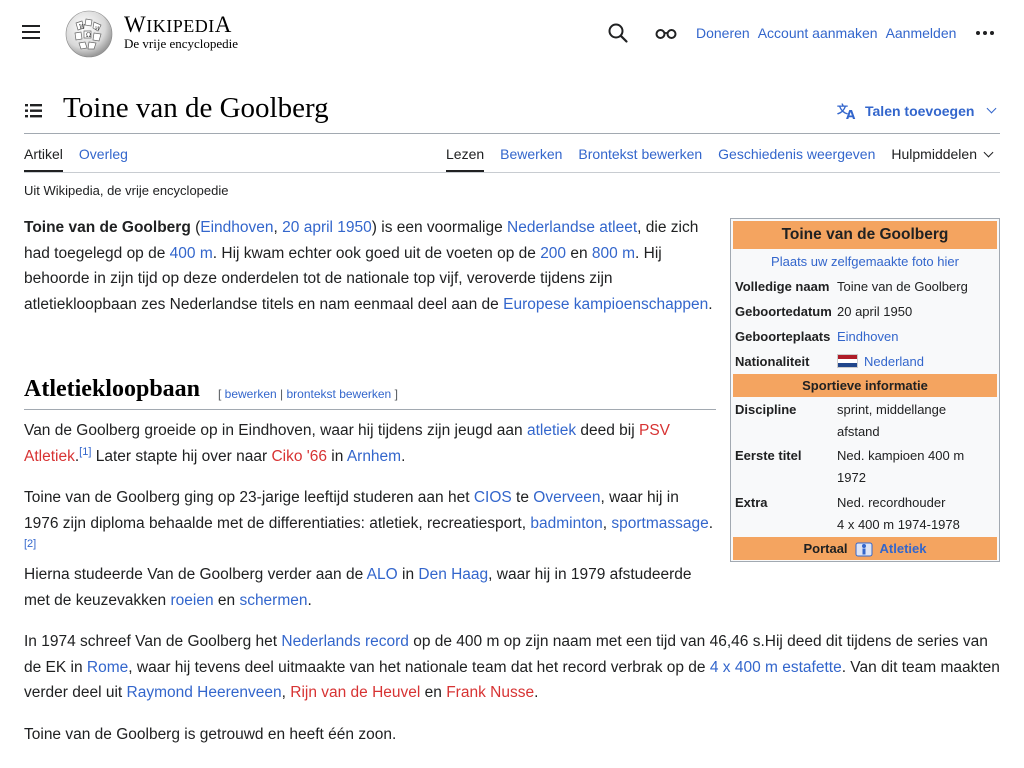  What do you see at coordinates (942, 159) in the screenshot?
I see `tools-dropdown: Hulpmiddelen` at bounding box center [942, 159].